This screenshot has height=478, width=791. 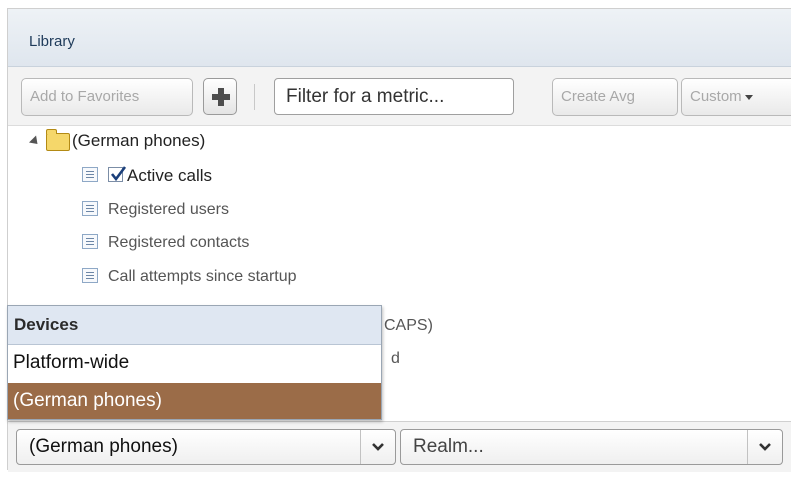 I want to click on tree-item-active-calls: Active calls, so click(x=232, y=176).